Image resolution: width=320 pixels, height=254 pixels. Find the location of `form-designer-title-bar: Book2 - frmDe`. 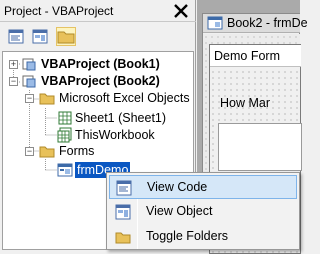

form-designer-title-bar: Book2 - frmDe is located at coordinates (255, 23).